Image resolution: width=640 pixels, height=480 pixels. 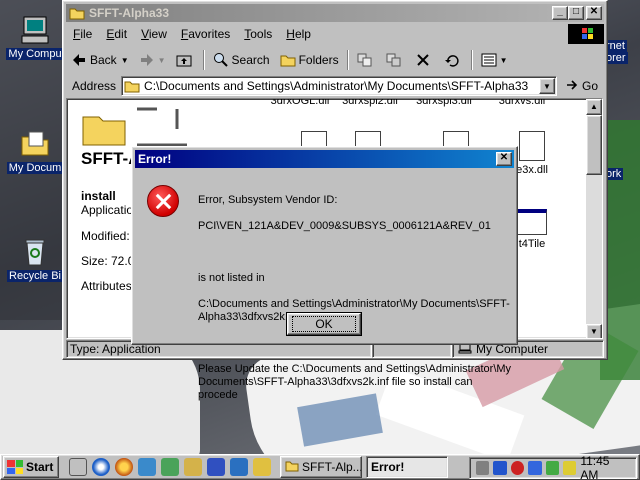 What do you see at coordinates (258, 34) in the screenshot?
I see `menu-tools: Tools` at bounding box center [258, 34].